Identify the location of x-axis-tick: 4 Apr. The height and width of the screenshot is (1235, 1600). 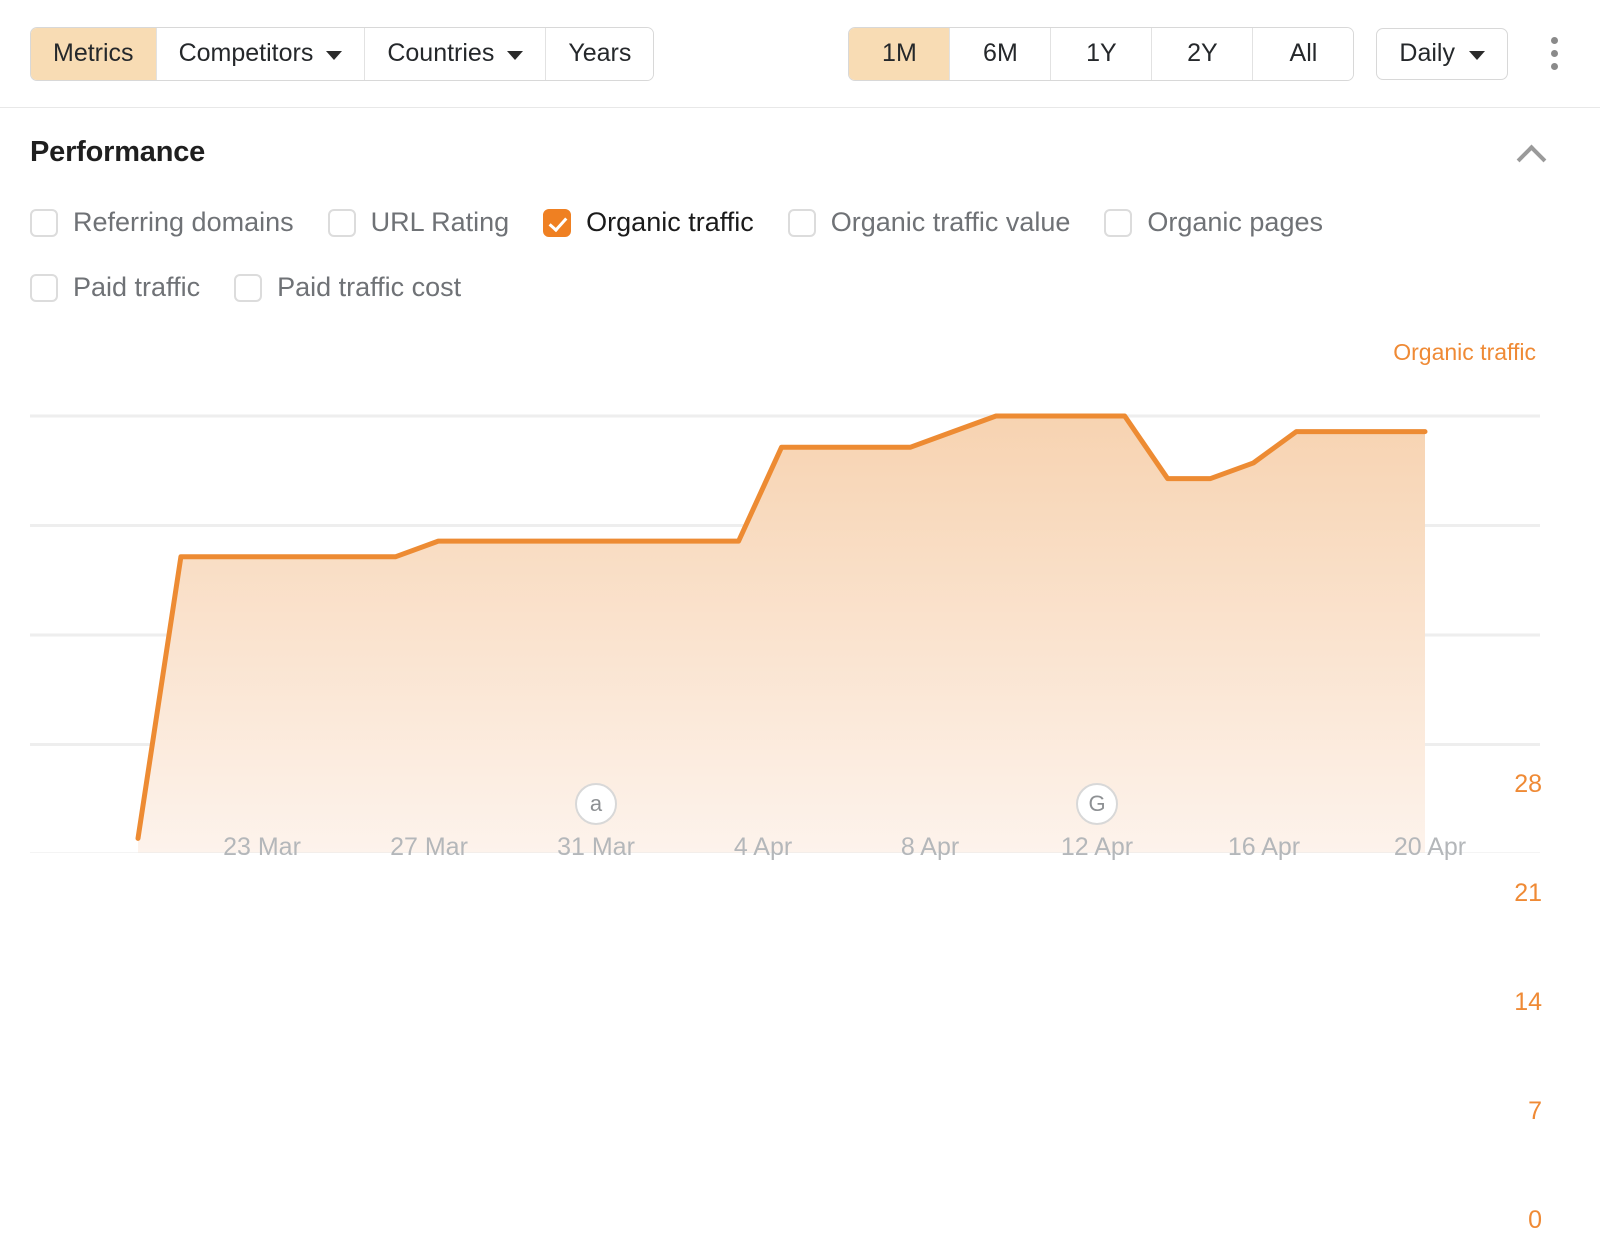
(763, 847).